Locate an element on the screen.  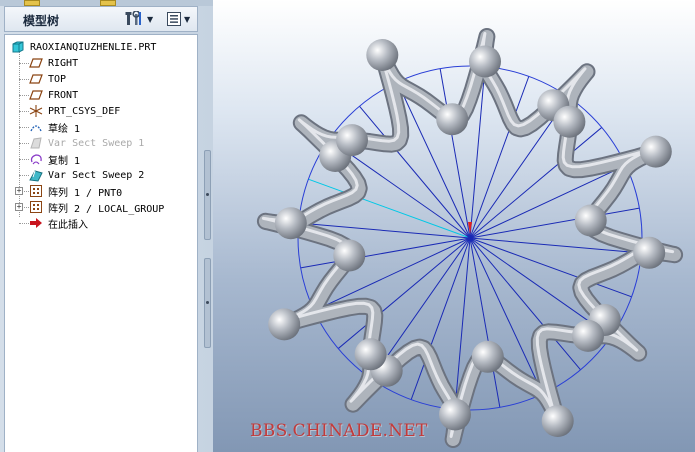
tree-item-right: RIGHT is located at coordinates (53, 63).